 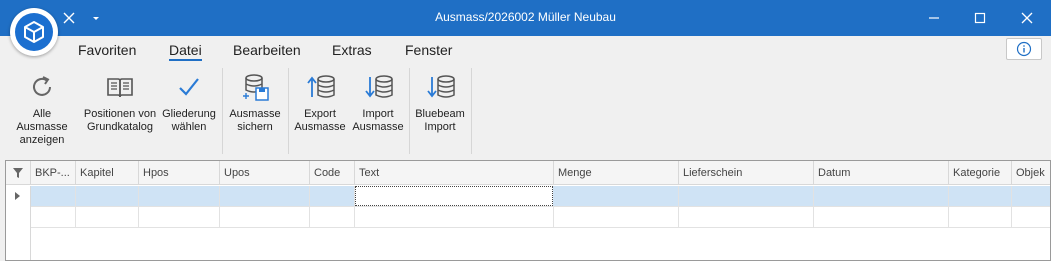 What do you see at coordinates (265, 173) in the screenshot?
I see `column-header-upos: Upos` at bounding box center [265, 173].